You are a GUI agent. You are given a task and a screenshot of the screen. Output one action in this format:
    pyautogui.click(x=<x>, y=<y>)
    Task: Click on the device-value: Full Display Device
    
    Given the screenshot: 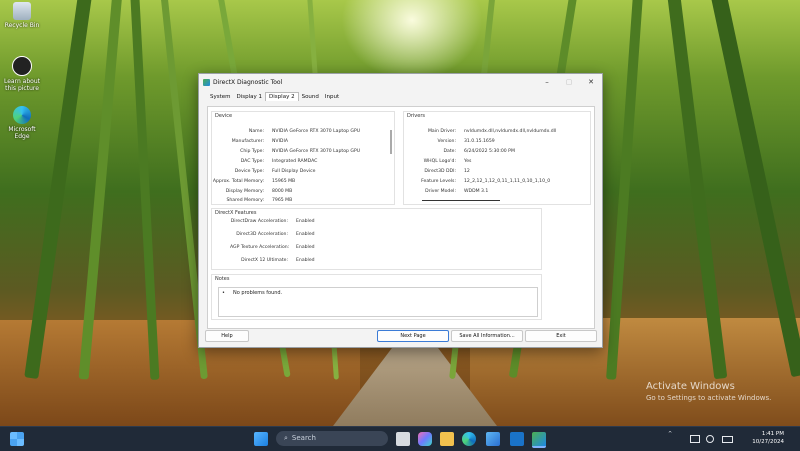 What is the action you would take?
    pyautogui.click(x=294, y=171)
    